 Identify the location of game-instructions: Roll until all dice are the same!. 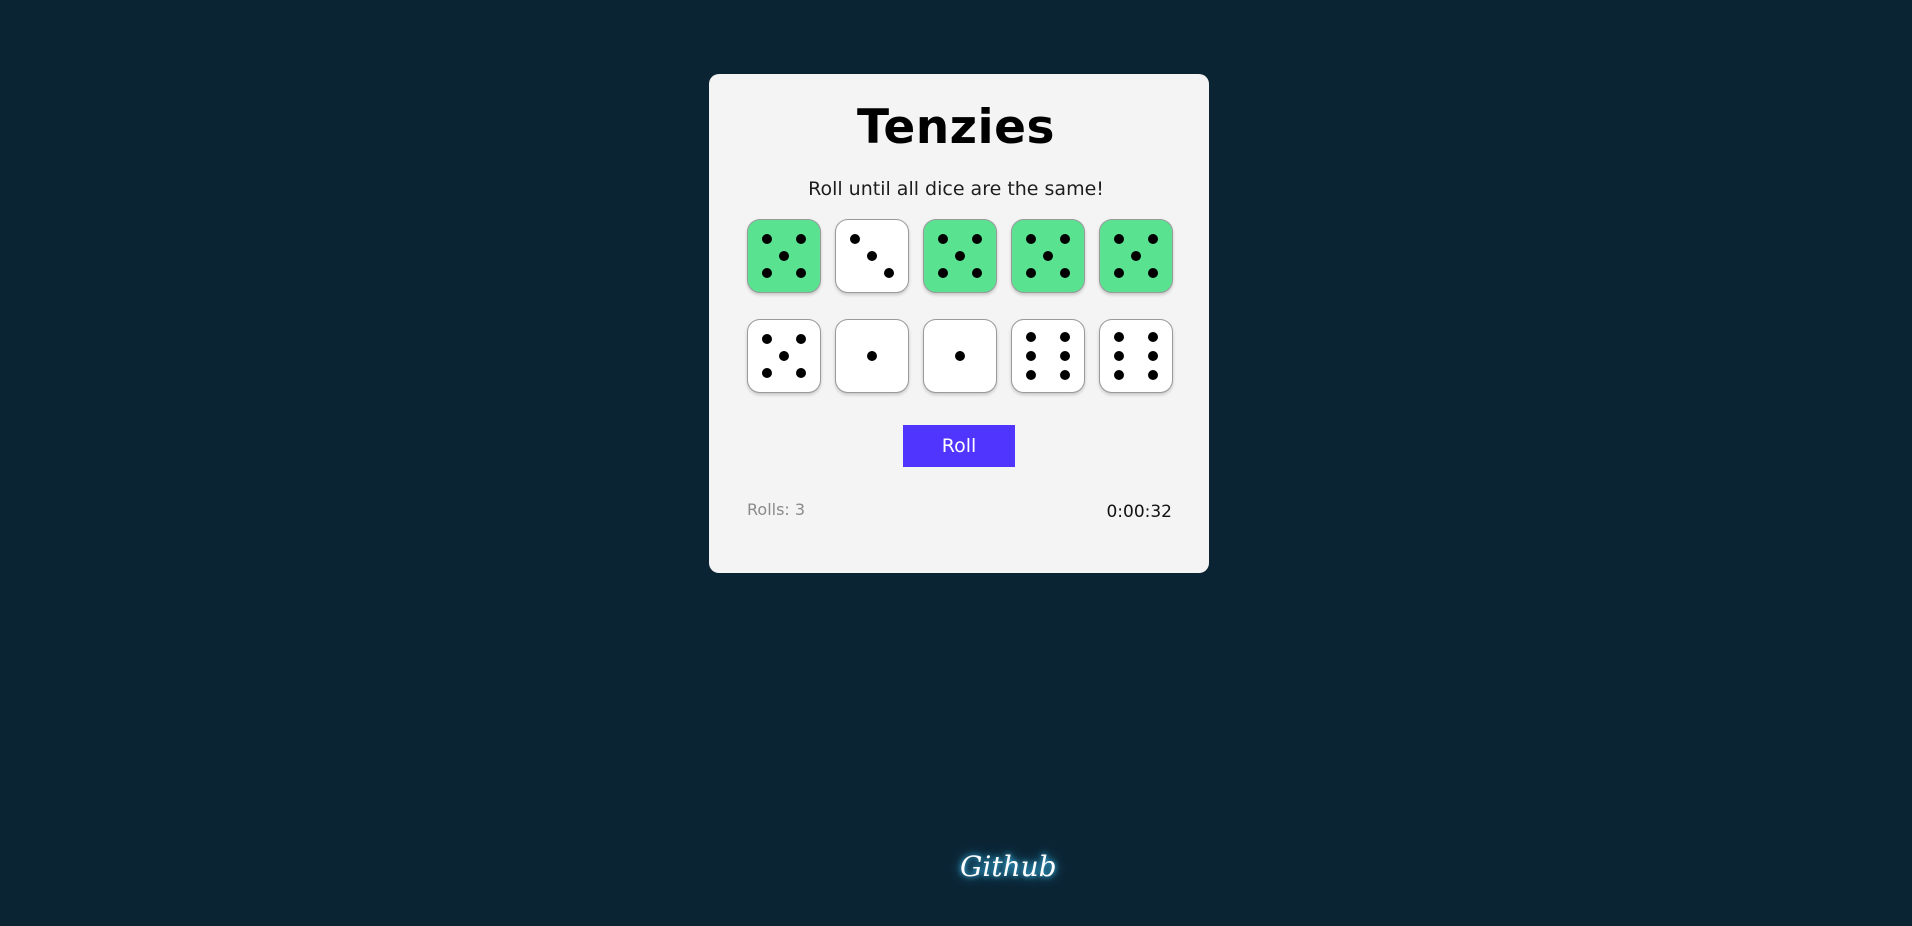
(956, 189).